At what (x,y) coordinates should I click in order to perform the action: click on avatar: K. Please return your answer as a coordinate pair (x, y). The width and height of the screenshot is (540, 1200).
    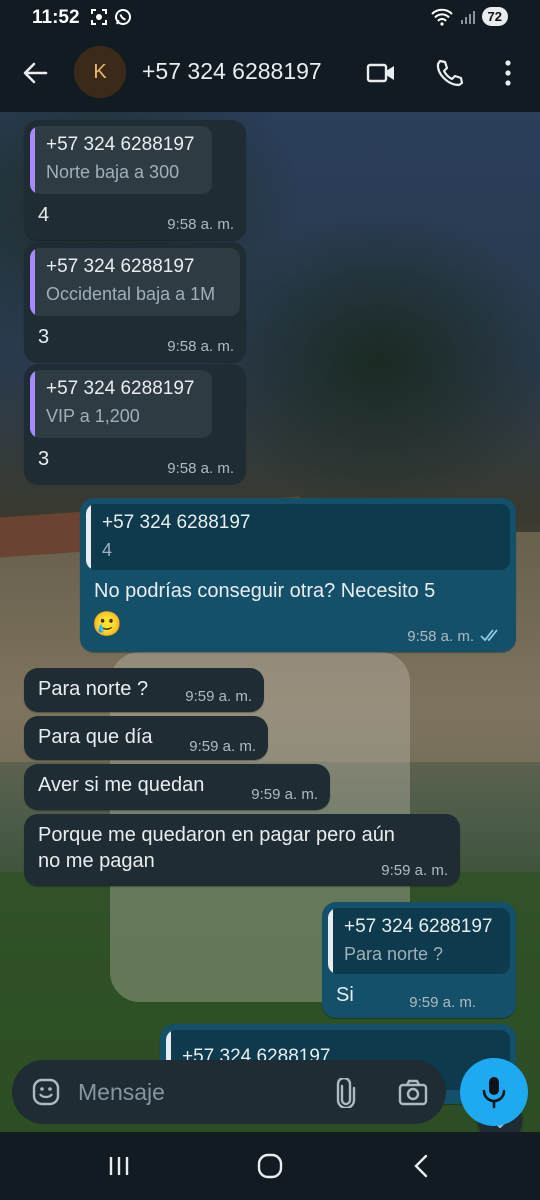
    Looking at the image, I should click on (100, 72).